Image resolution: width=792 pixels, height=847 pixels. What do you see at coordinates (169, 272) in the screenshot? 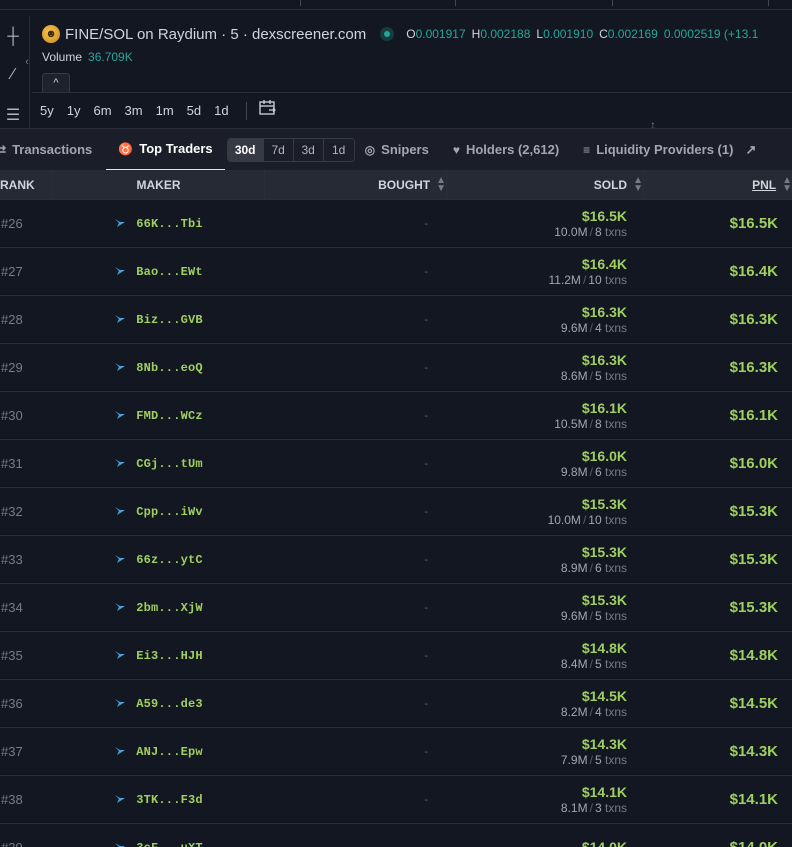
I see `maker-address: Bao...EWt` at bounding box center [169, 272].